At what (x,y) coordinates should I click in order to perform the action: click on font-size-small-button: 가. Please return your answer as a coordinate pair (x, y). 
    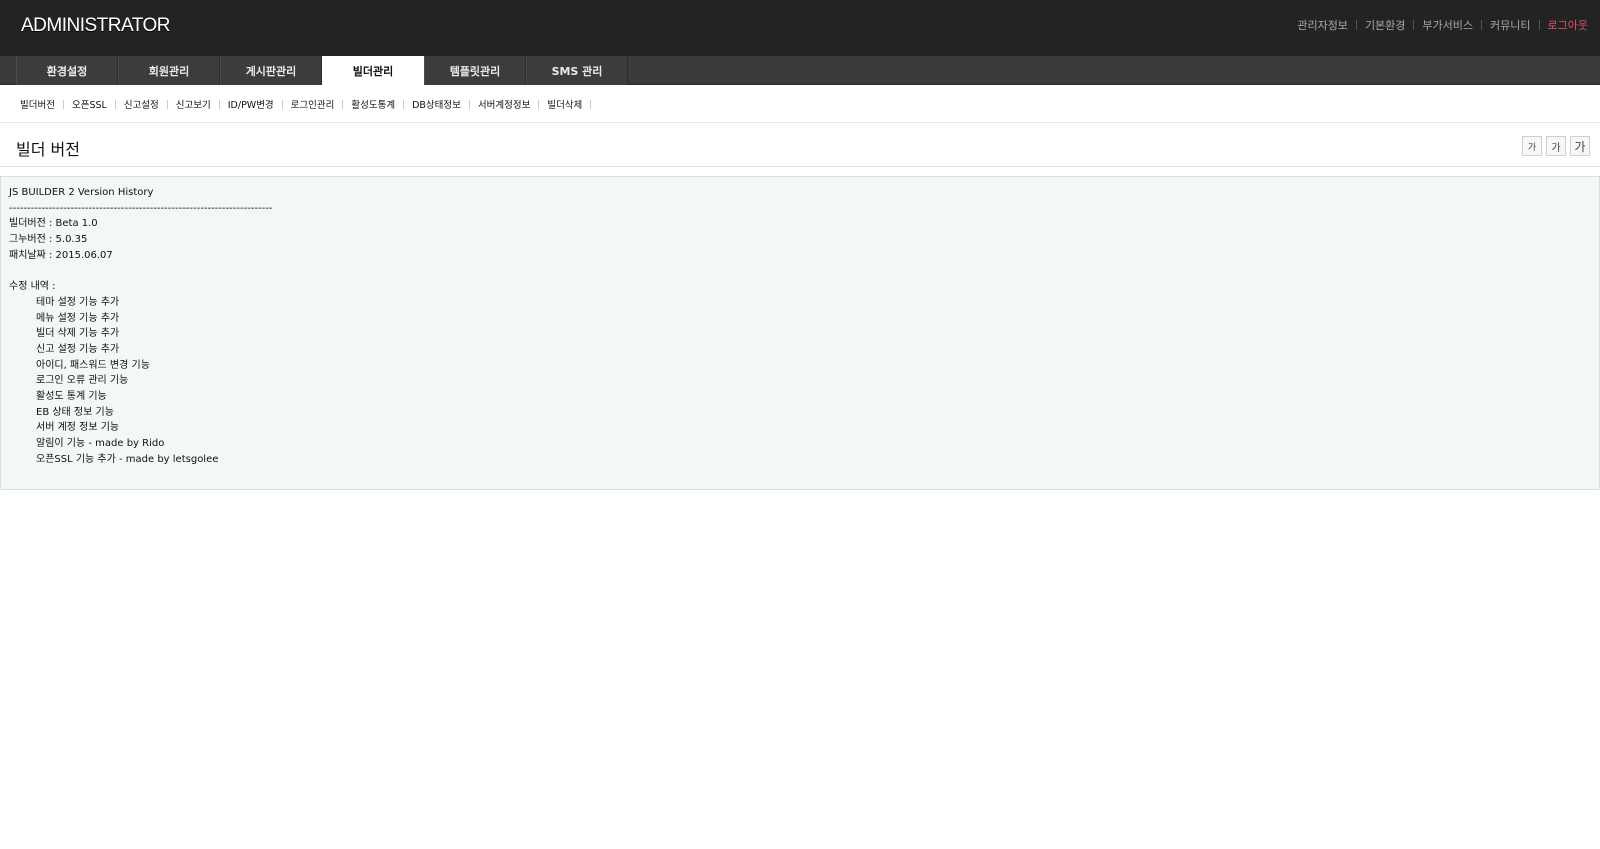
    Looking at the image, I should click on (1532, 146).